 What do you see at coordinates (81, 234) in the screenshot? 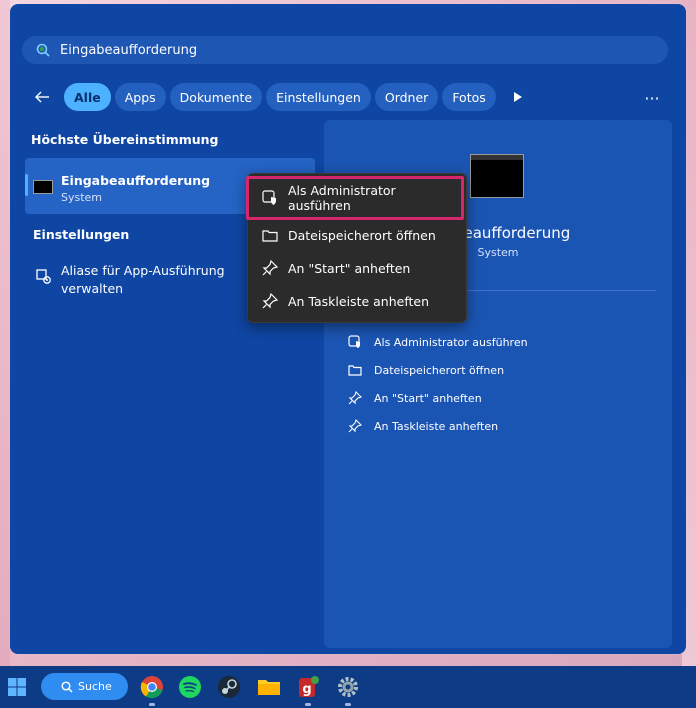
I see `settings-heading: Einstellungen` at bounding box center [81, 234].